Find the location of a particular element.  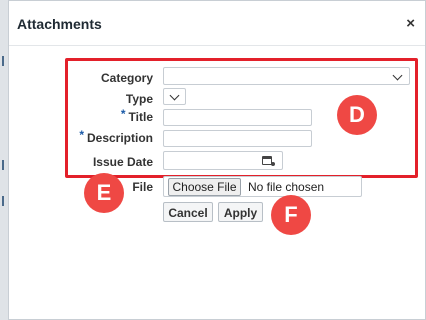

background-page-edge is located at coordinates (4, 160).